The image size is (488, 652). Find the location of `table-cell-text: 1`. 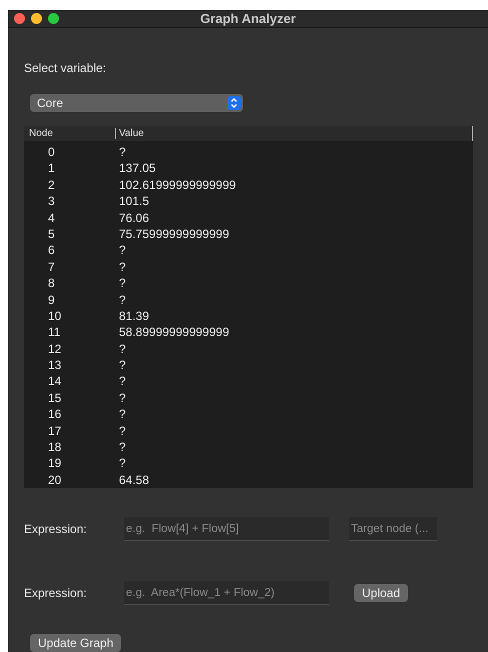

table-cell-text: 1 is located at coordinates (51, 168).